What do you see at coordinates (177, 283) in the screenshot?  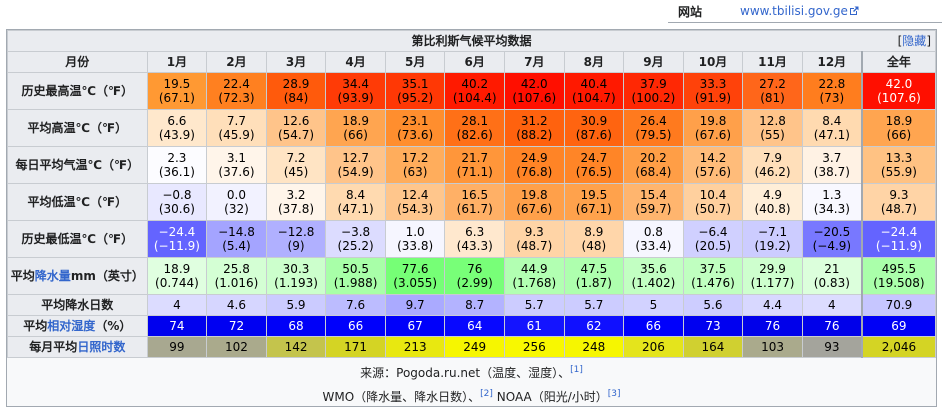 I see `cell-value-f: (0.744)` at bounding box center [177, 283].